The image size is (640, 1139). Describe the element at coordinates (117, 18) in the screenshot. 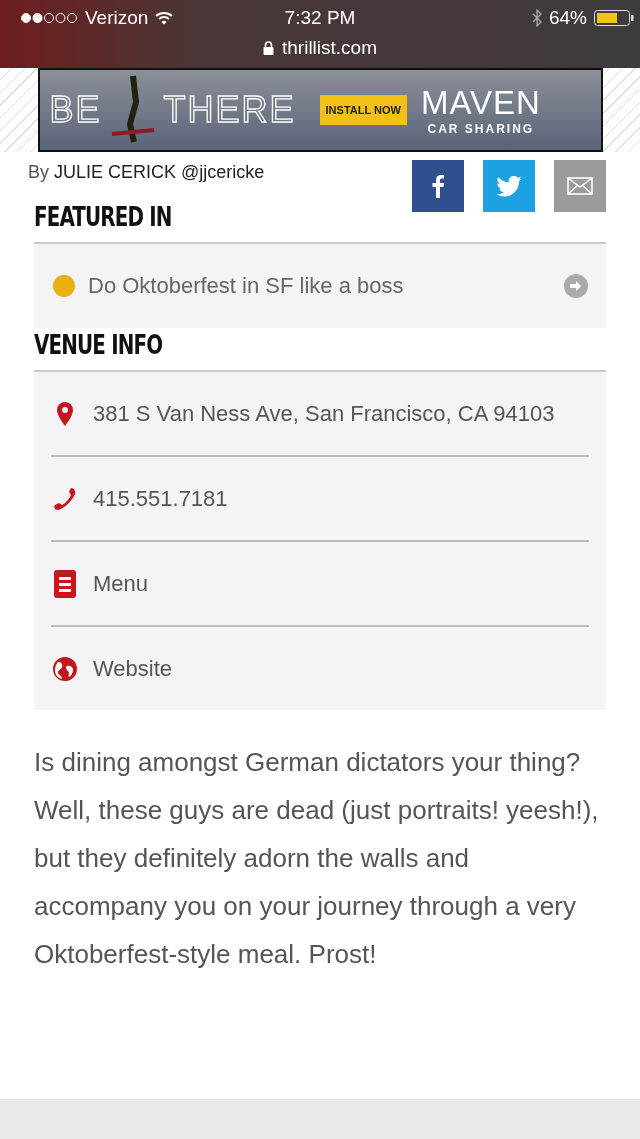

I see `carrier-name: Verizon` at that location.